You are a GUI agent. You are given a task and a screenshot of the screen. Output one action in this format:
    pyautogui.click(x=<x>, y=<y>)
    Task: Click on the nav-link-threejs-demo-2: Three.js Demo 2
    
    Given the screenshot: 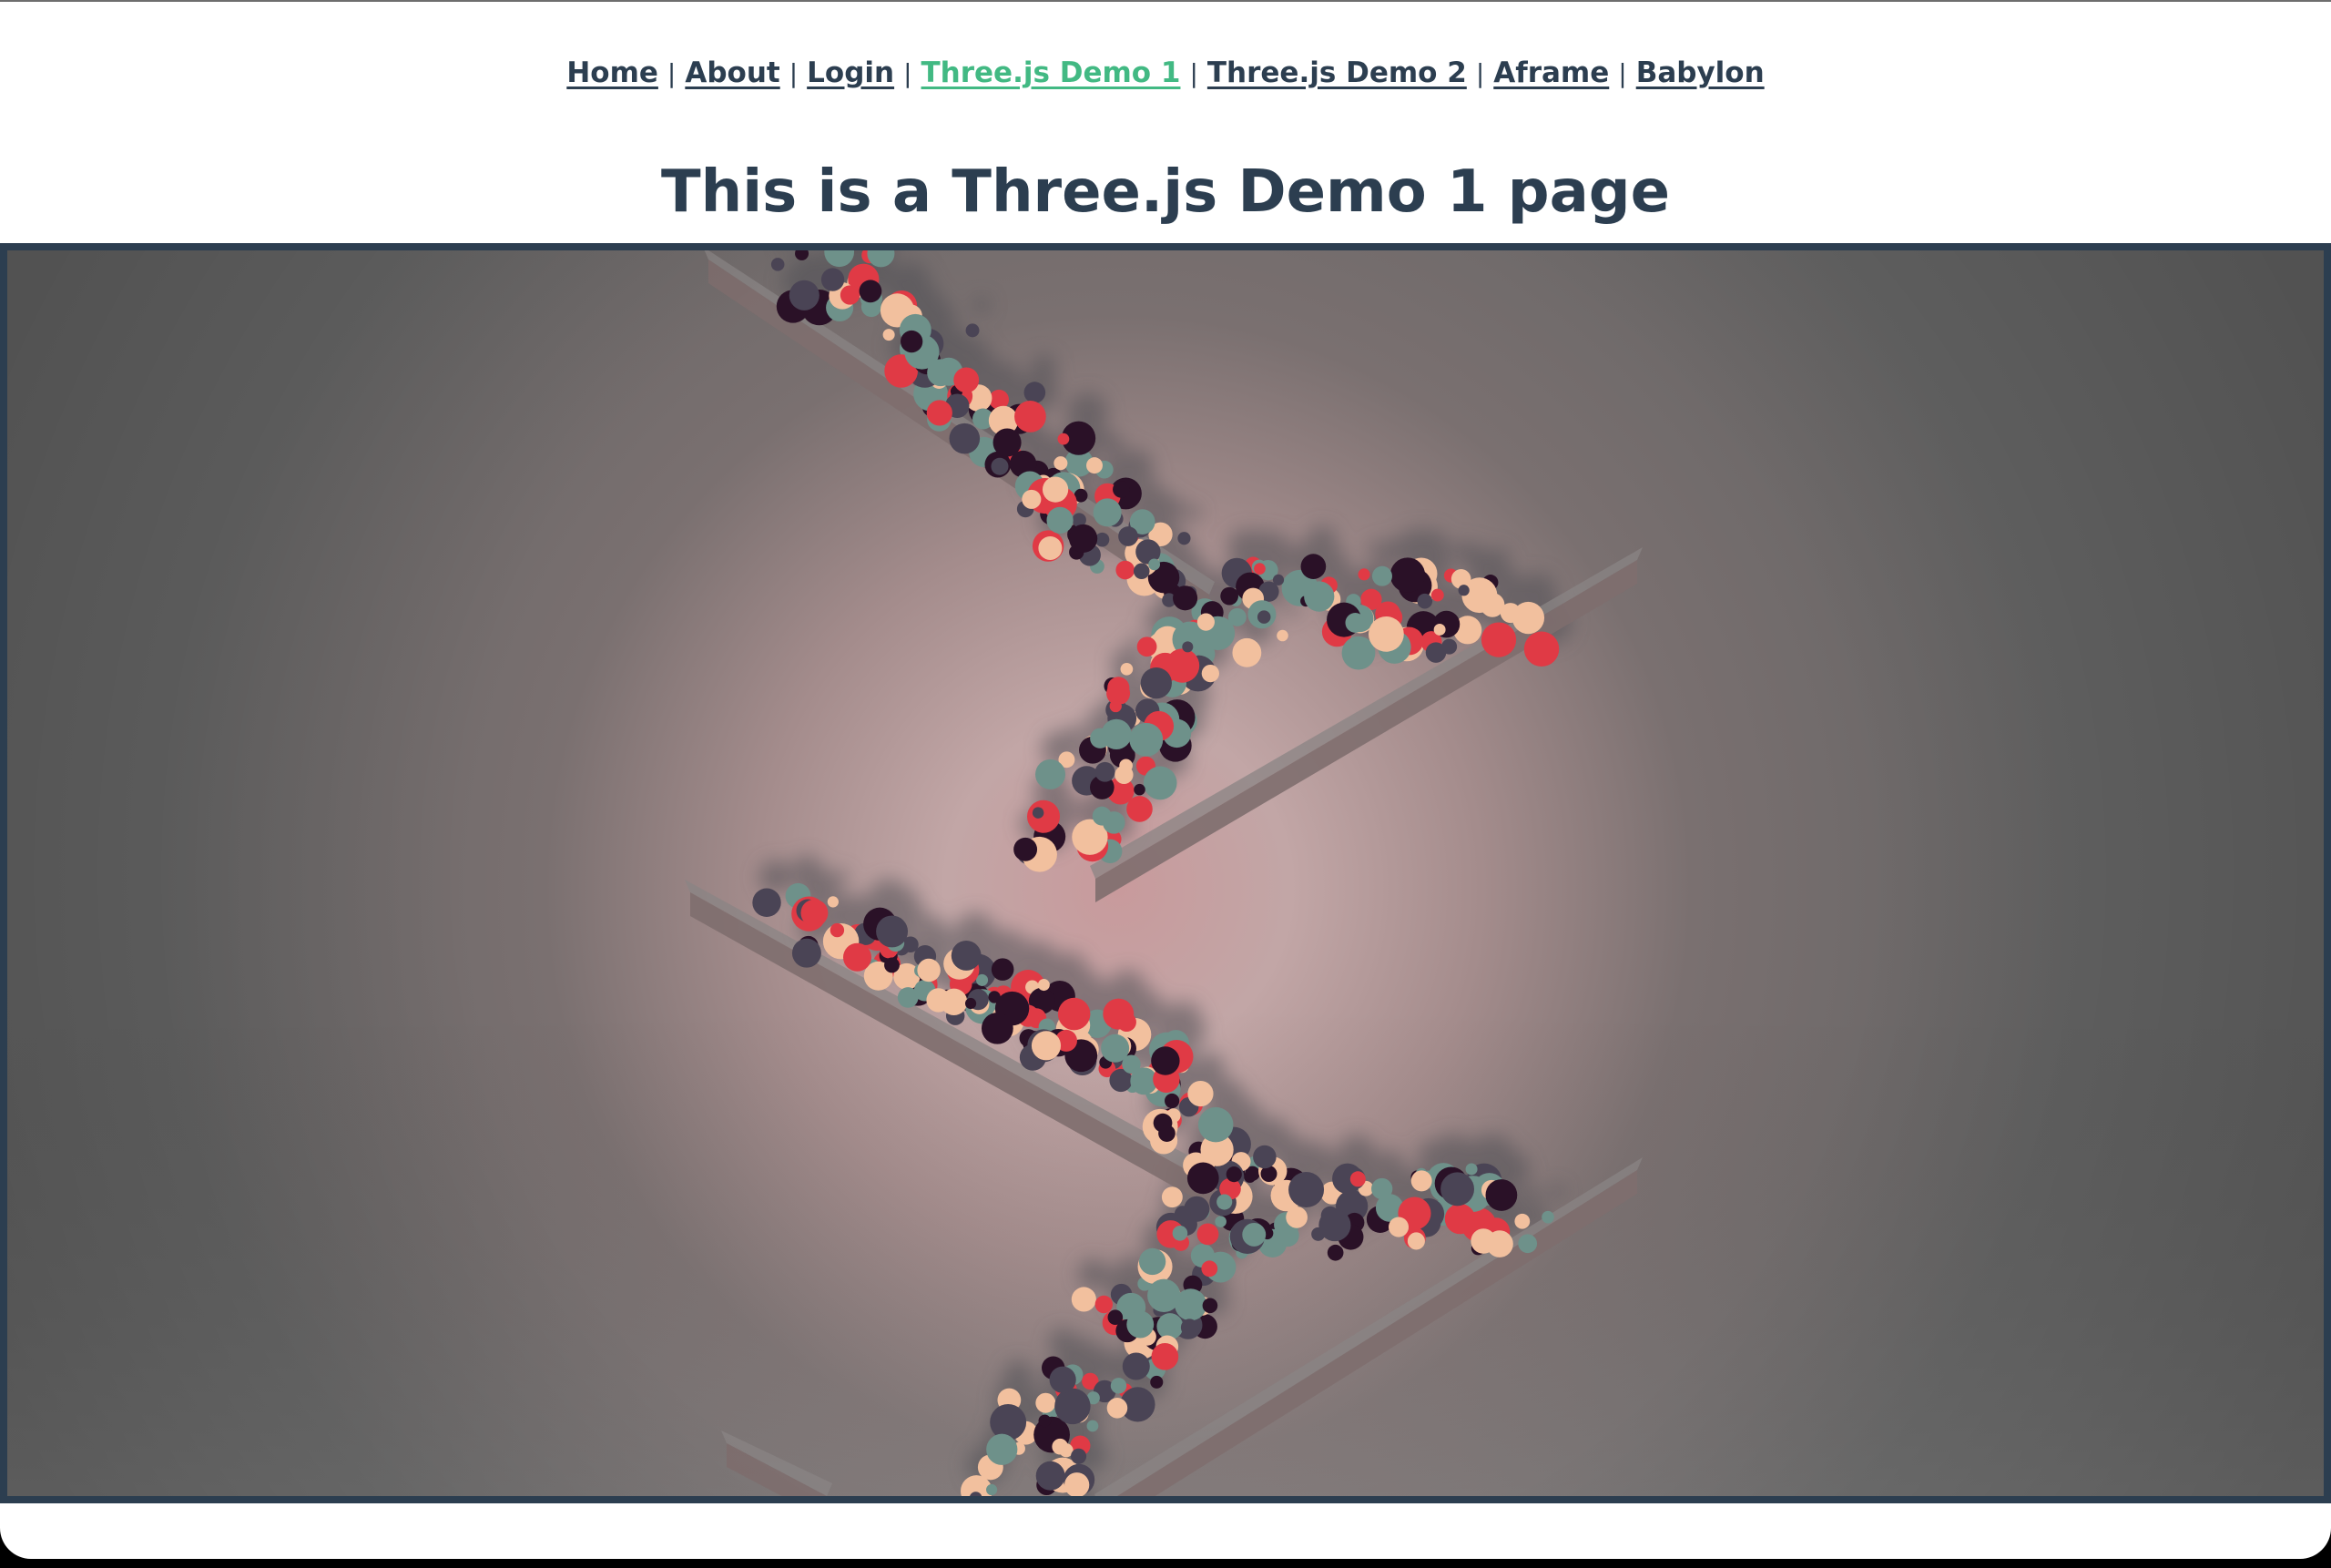 What is the action you would take?
    pyautogui.click(x=1337, y=72)
    